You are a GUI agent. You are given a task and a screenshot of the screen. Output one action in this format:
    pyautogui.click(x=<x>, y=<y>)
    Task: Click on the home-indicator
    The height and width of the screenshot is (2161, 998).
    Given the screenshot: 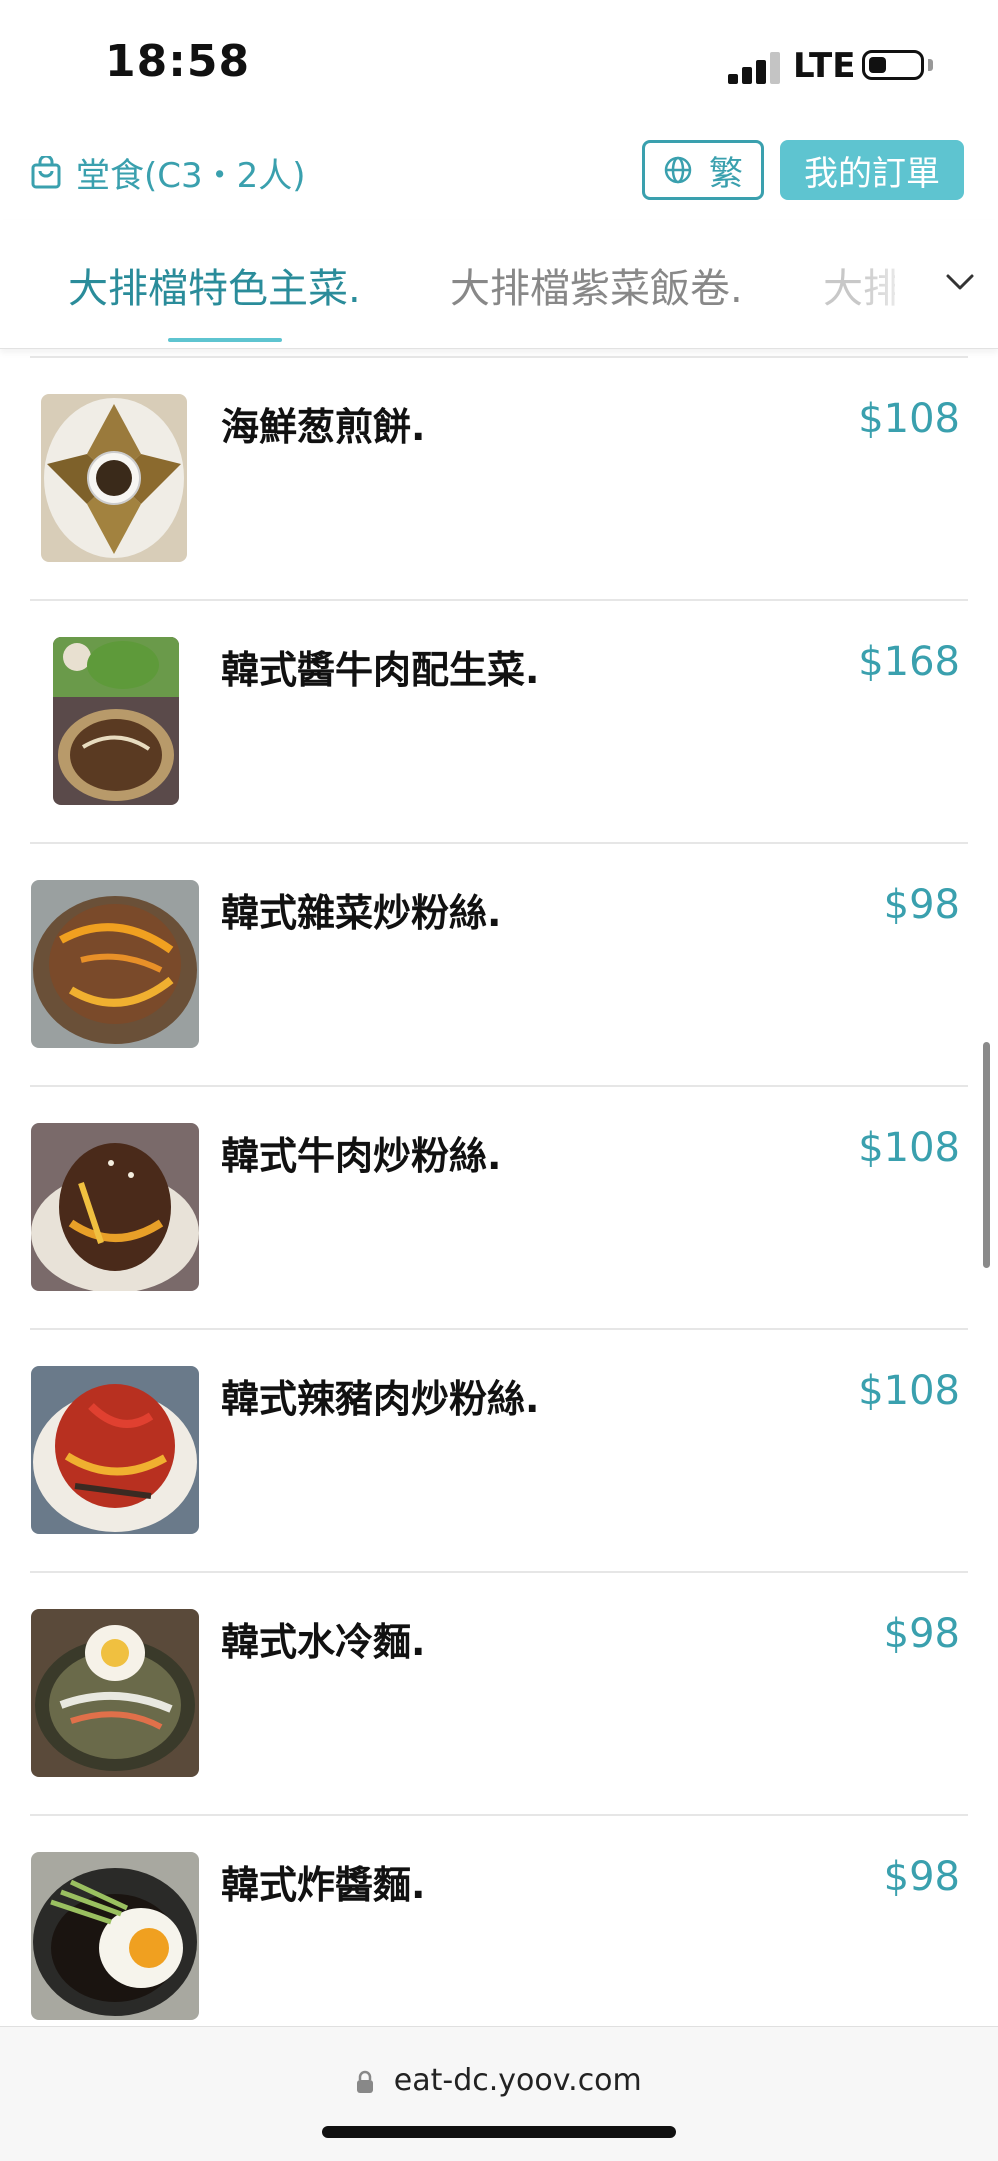 What is the action you would take?
    pyautogui.click(x=499, y=2132)
    